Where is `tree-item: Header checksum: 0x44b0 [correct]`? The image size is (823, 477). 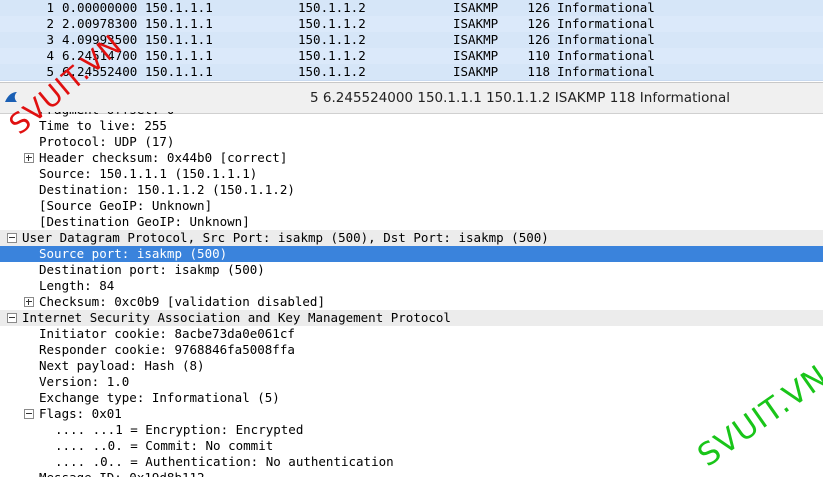 tree-item: Header checksum: 0x44b0 [correct] is located at coordinates (411, 158).